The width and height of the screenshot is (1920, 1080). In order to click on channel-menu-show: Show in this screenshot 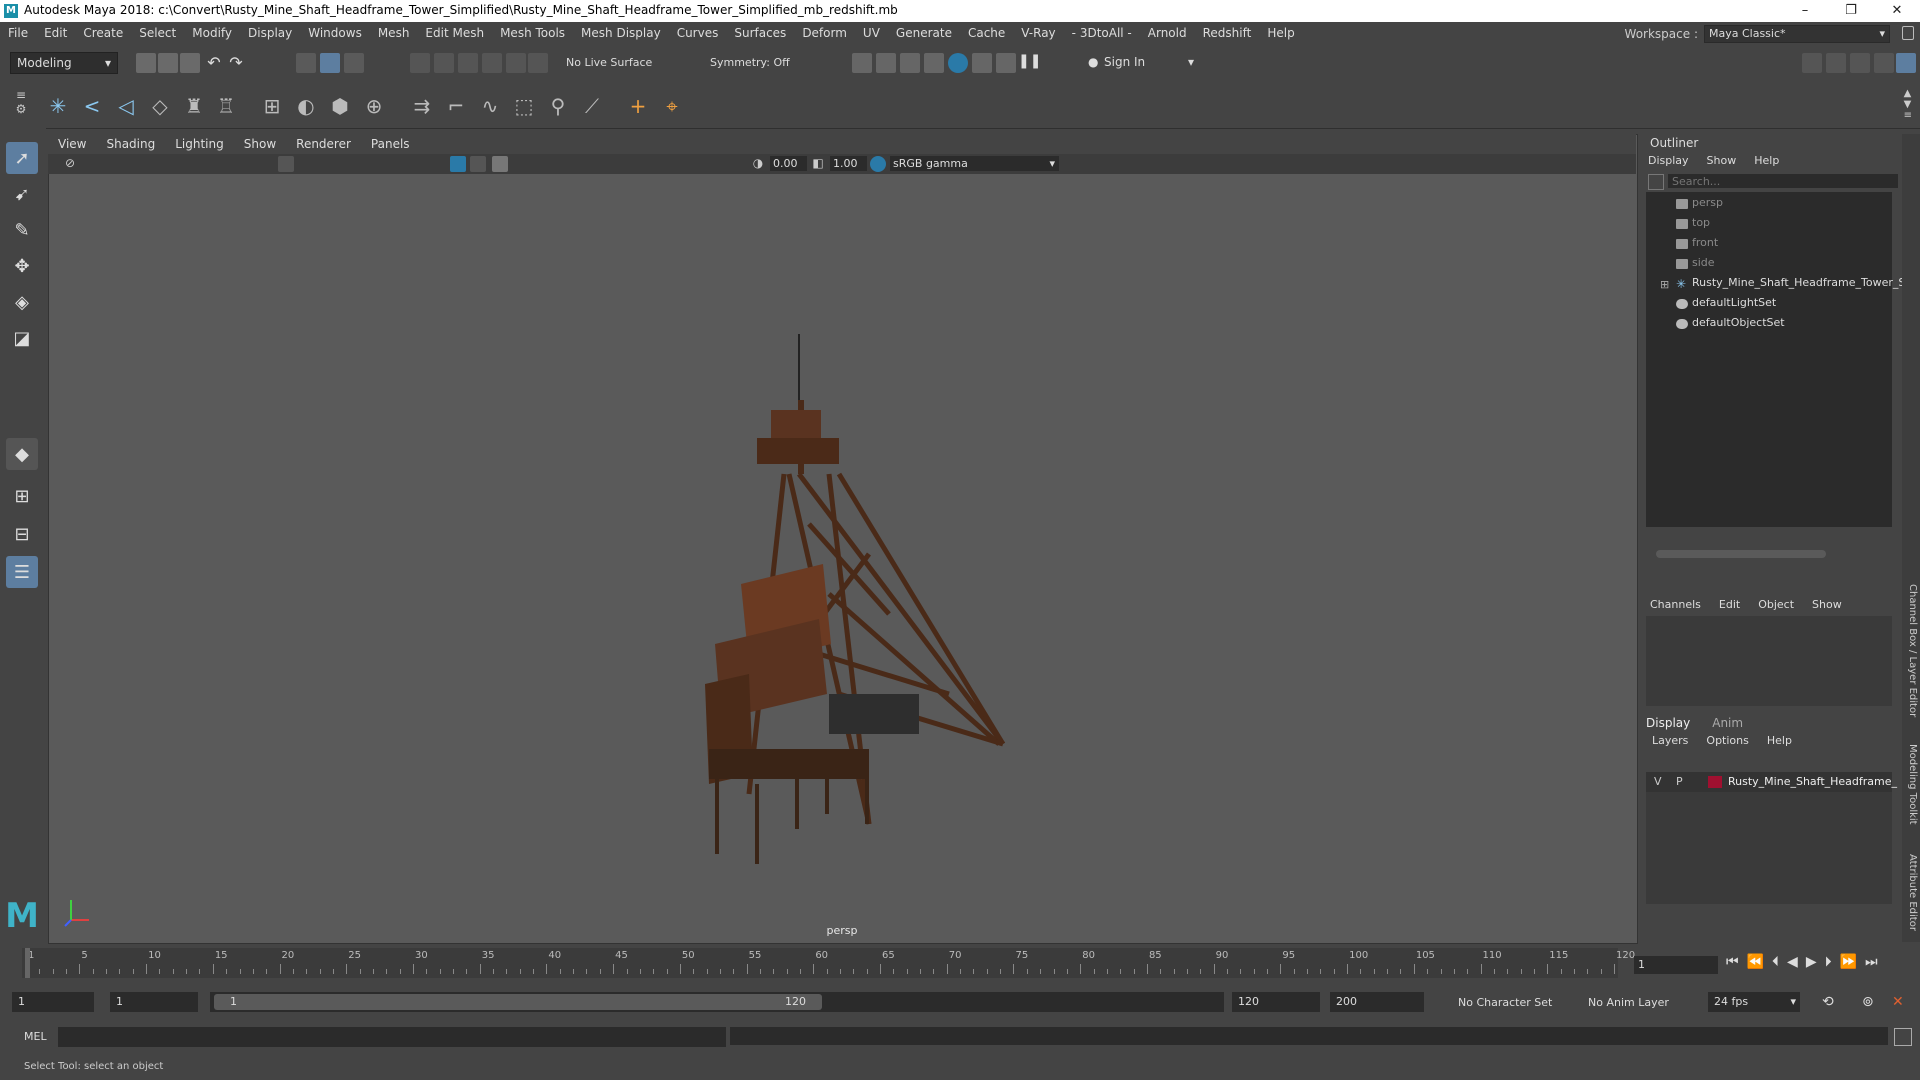, I will do `click(1827, 604)`.